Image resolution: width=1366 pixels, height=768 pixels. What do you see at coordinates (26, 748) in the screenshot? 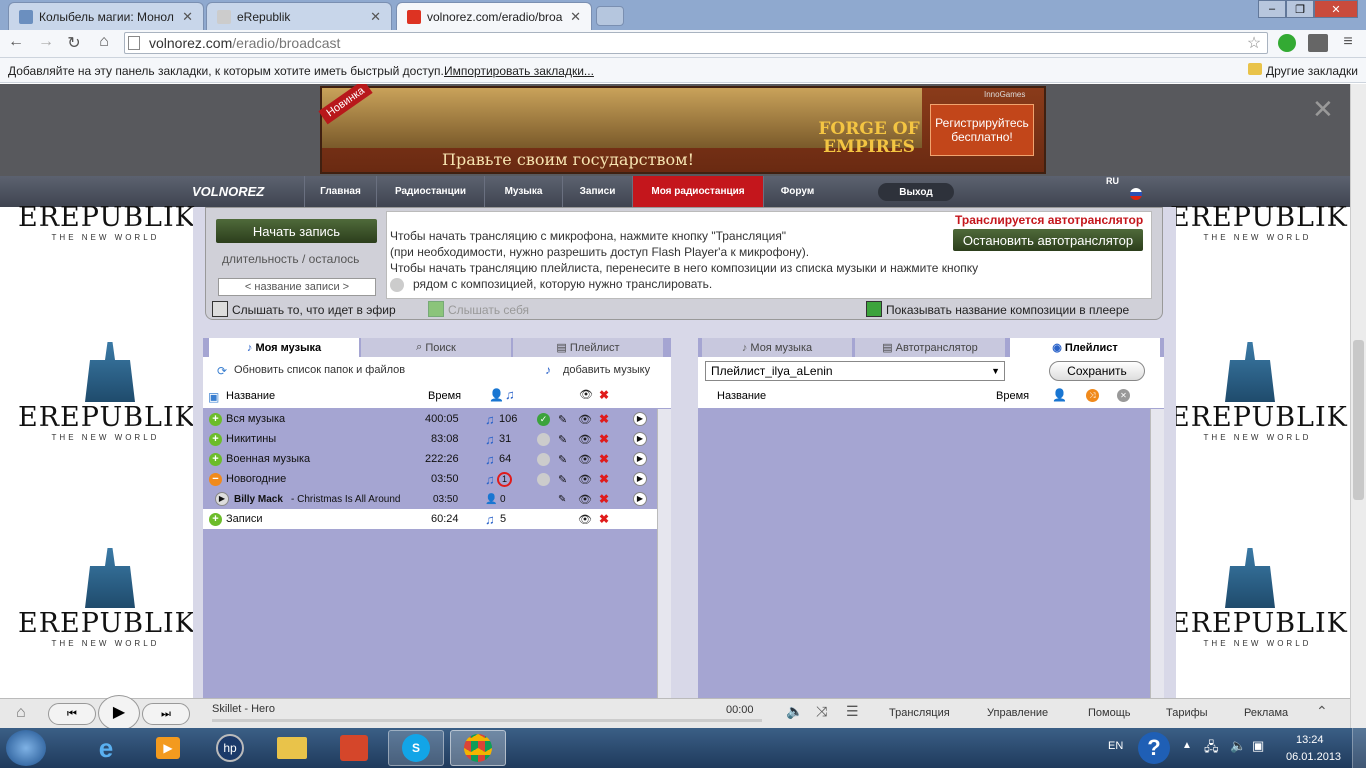
I see `start-button` at bounding box center [26, 748].